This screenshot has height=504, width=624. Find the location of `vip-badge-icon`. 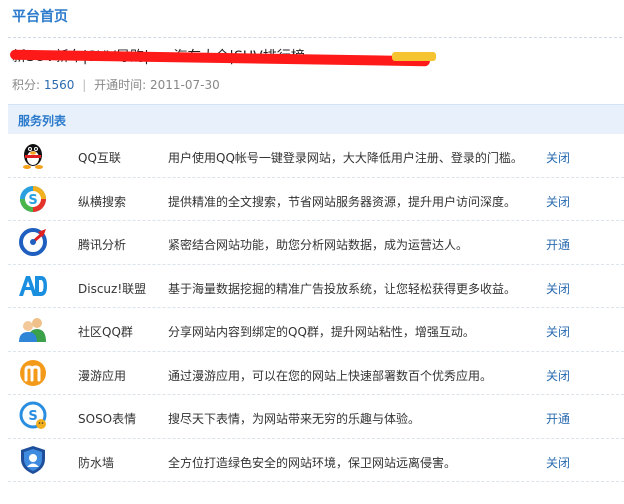

vip-badge-icon is located at coordinates (414, 56).